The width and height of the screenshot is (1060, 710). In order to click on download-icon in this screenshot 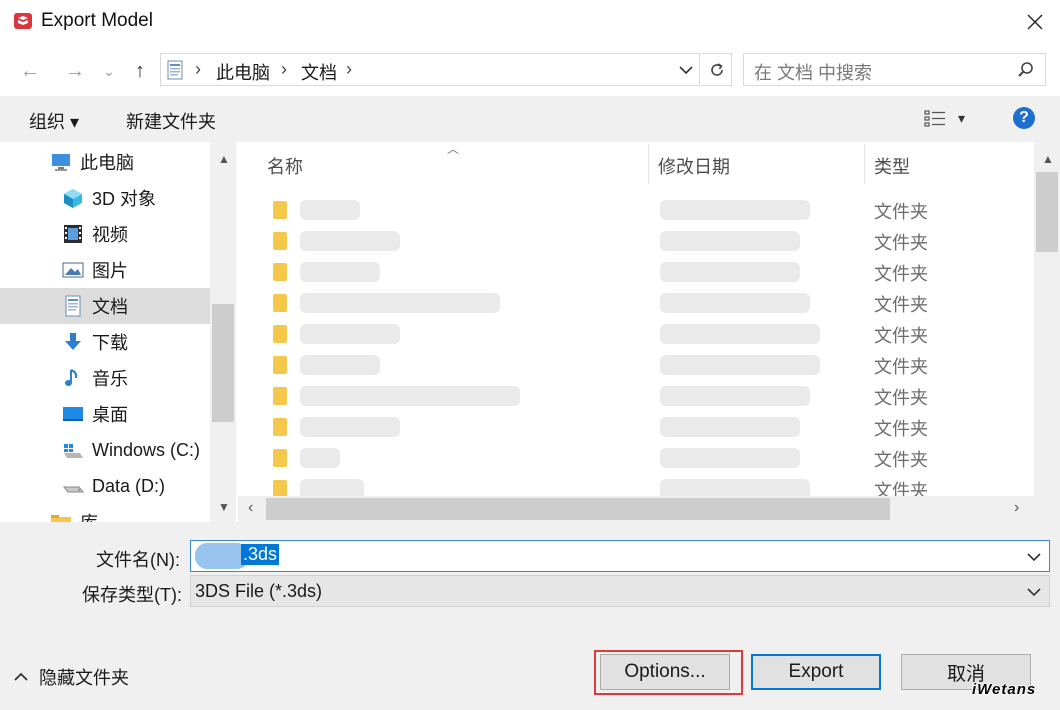, I will do `click(73, 341)`.